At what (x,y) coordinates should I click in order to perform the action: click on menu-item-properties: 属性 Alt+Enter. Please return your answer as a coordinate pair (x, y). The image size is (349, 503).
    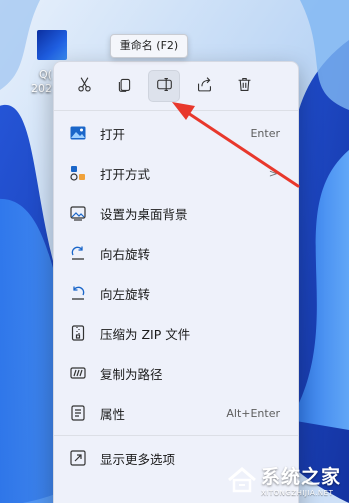
    Looking at the image, I should click on (176, 413).